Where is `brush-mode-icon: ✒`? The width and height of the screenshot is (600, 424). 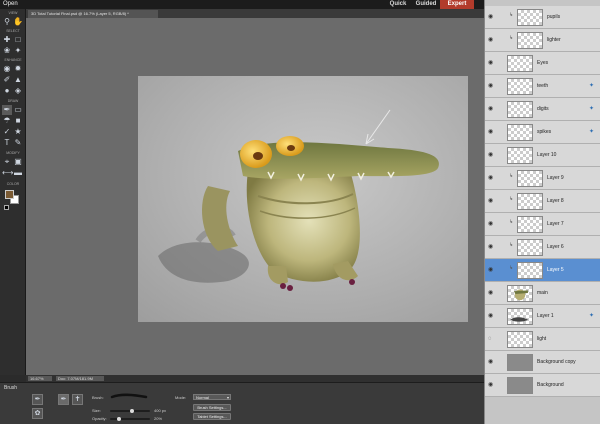
brush-mode-icon: ✒ is located at coordinates (63, 399).